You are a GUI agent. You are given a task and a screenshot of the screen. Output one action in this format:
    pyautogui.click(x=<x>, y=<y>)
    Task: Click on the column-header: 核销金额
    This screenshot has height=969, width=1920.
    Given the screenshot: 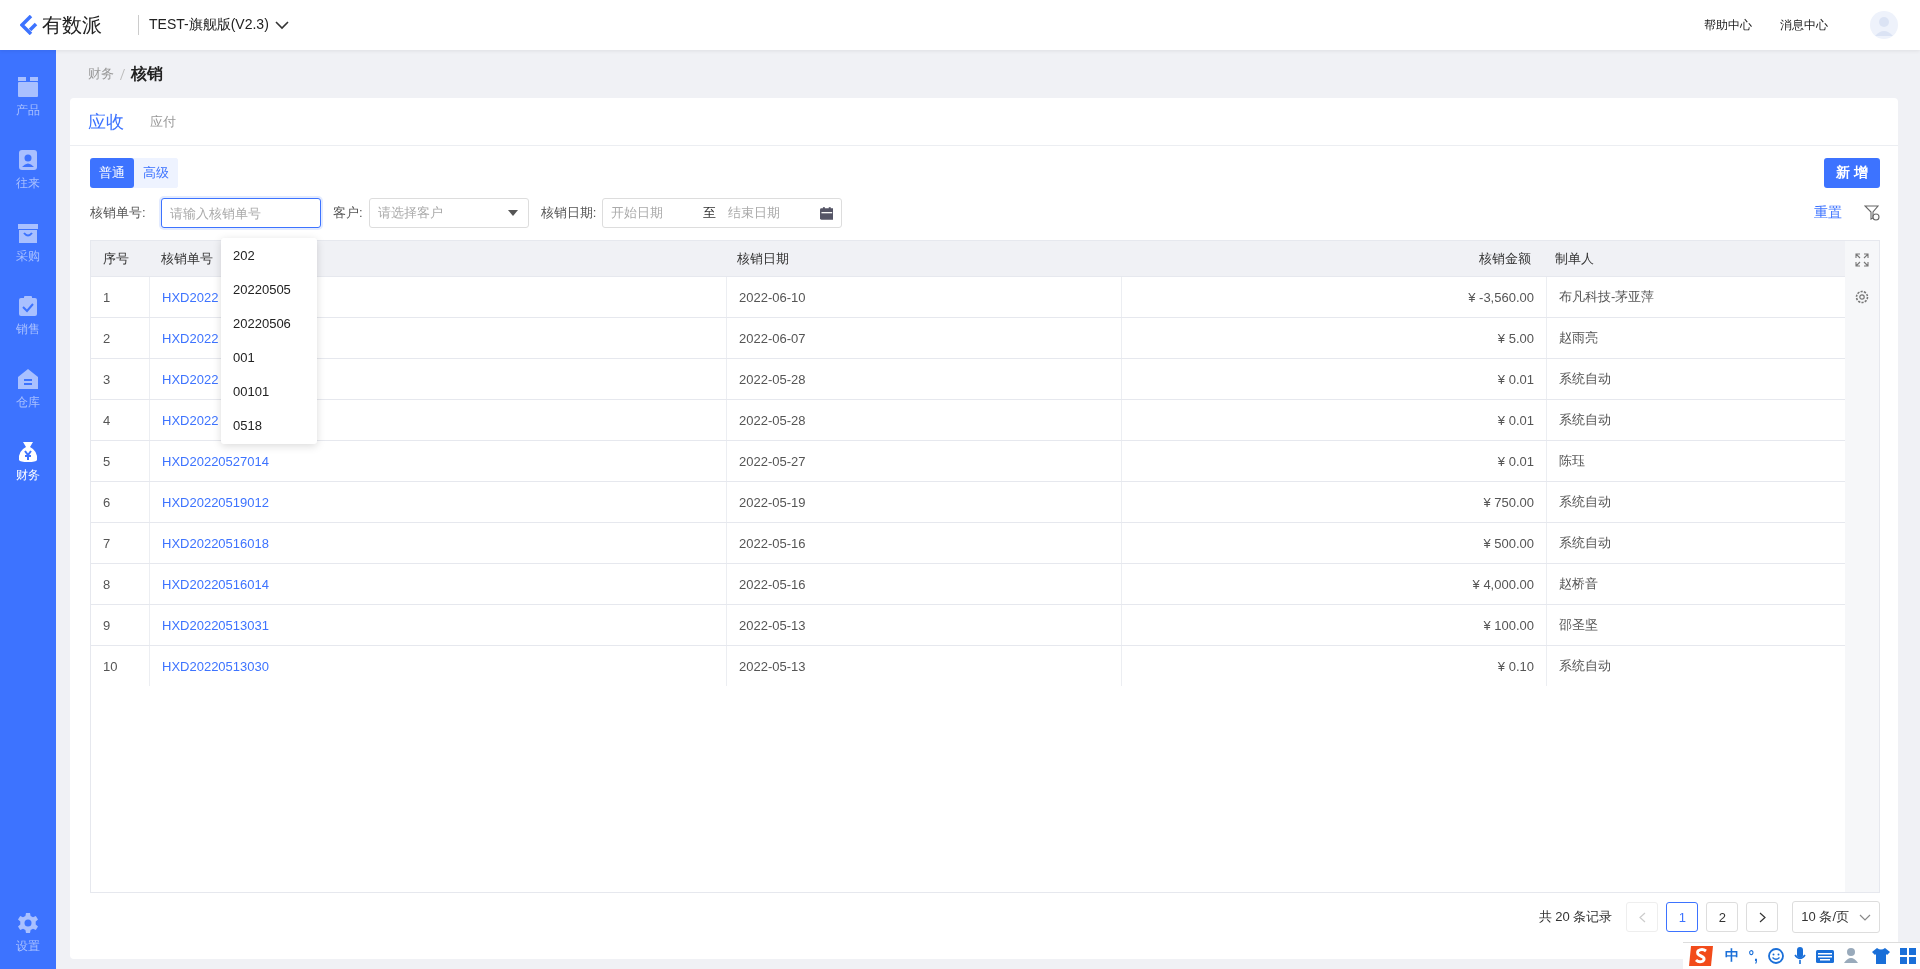 What is the action you would take?
    pyautogui.click(x=1505, y=258)
    